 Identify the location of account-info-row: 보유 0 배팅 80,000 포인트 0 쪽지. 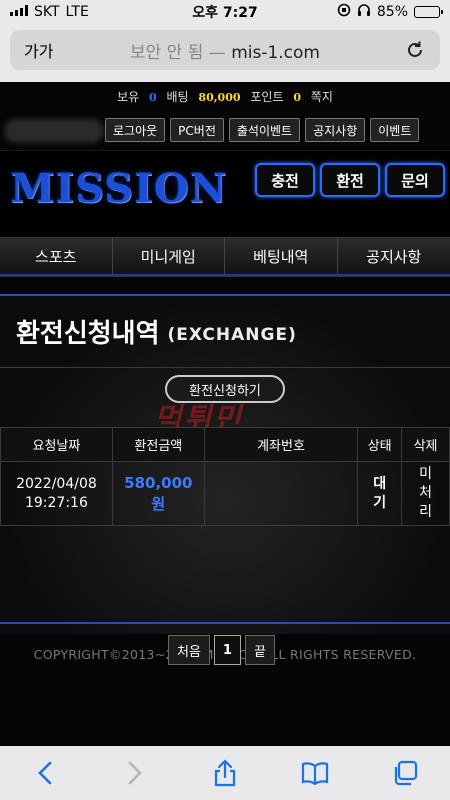
(225, 96).